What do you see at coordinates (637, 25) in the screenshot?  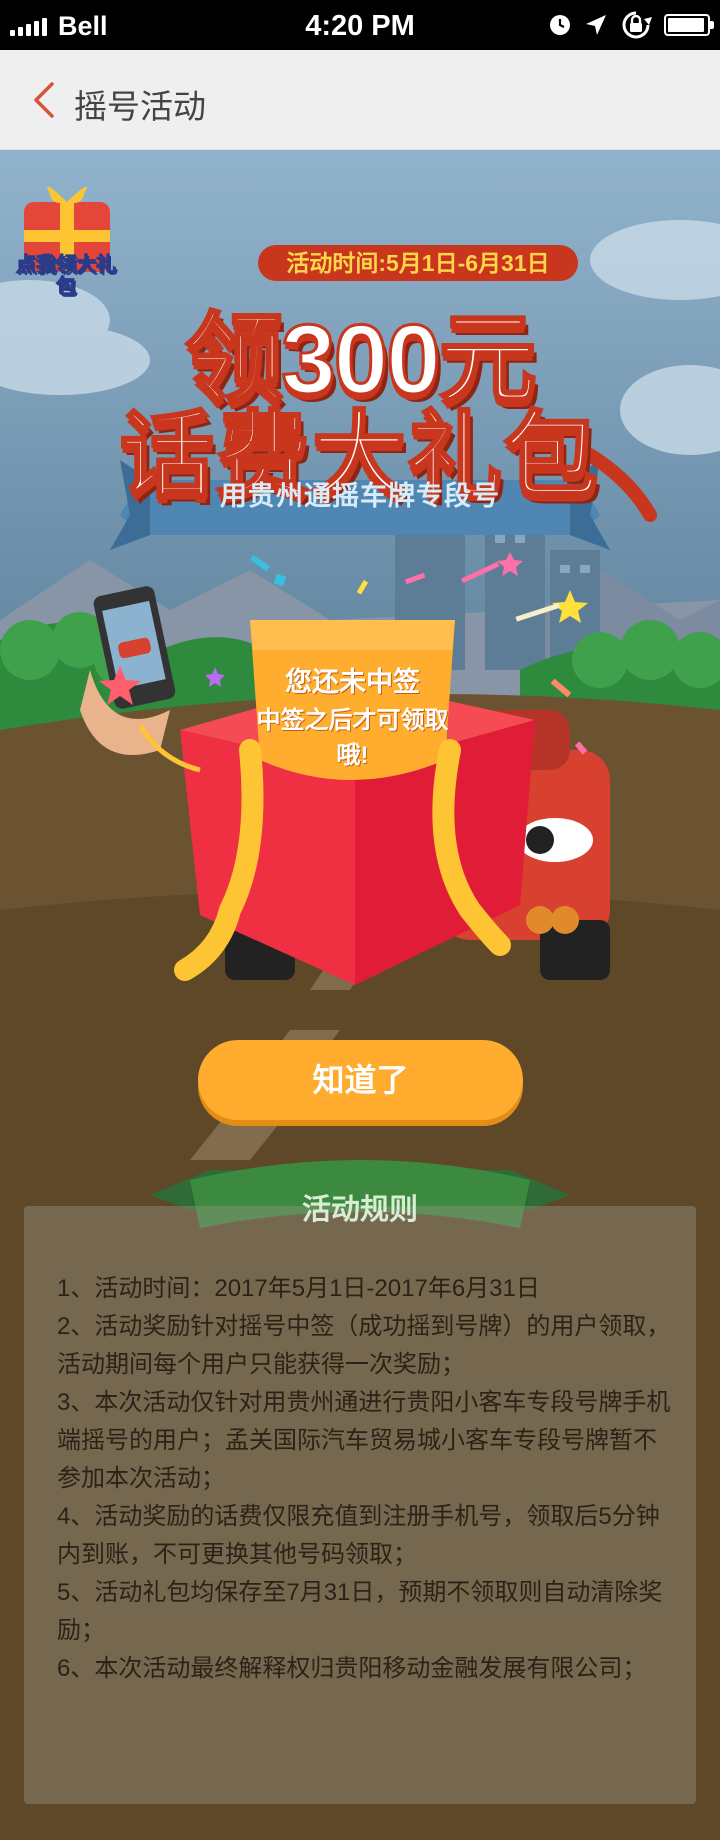 I see `rotation-lock-icon` at bounding box center [637, 25].